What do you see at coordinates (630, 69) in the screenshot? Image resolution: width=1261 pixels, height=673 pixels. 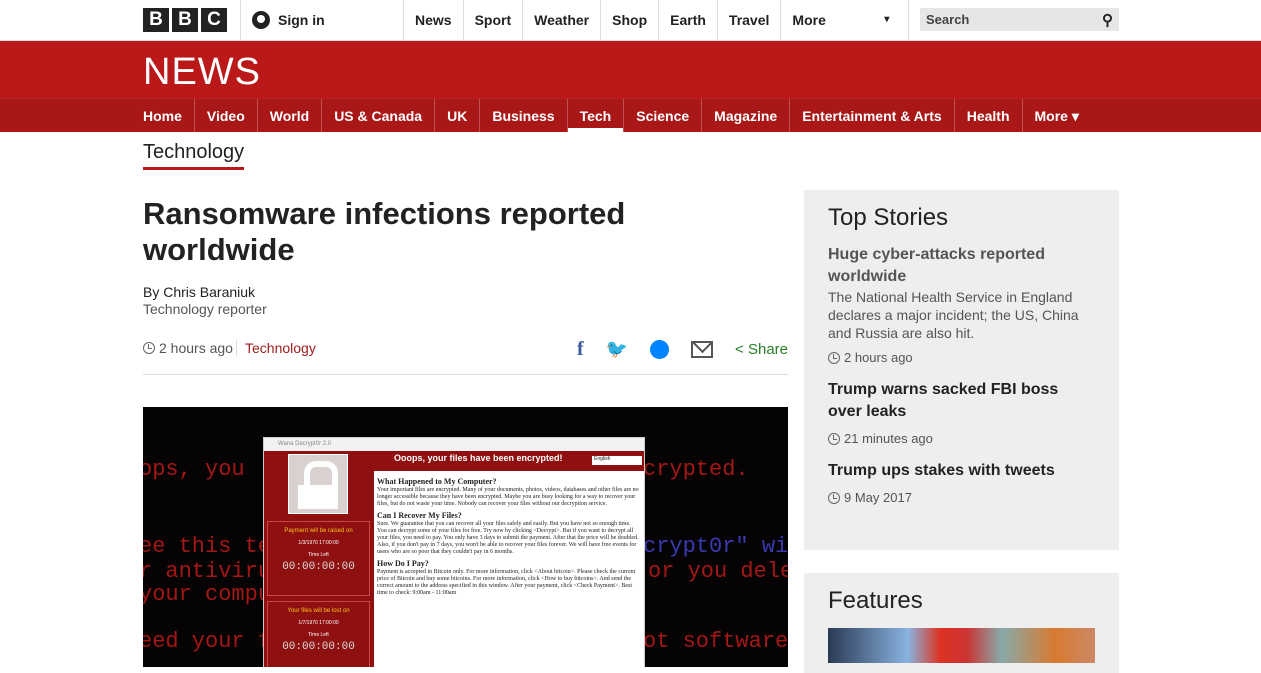 I see `news-banner: NEWS` at bounding box center [630, 69].